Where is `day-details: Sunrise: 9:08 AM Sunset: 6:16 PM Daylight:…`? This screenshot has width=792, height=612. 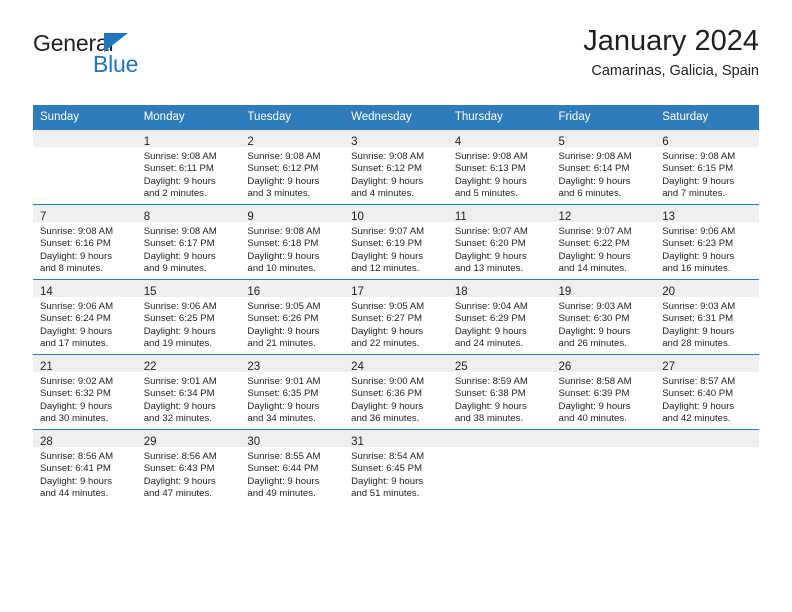 day-details: Sunrise: 9:08 AM Sunset: 6:16 PM Daylight:… is located at coordinates (85, 249).